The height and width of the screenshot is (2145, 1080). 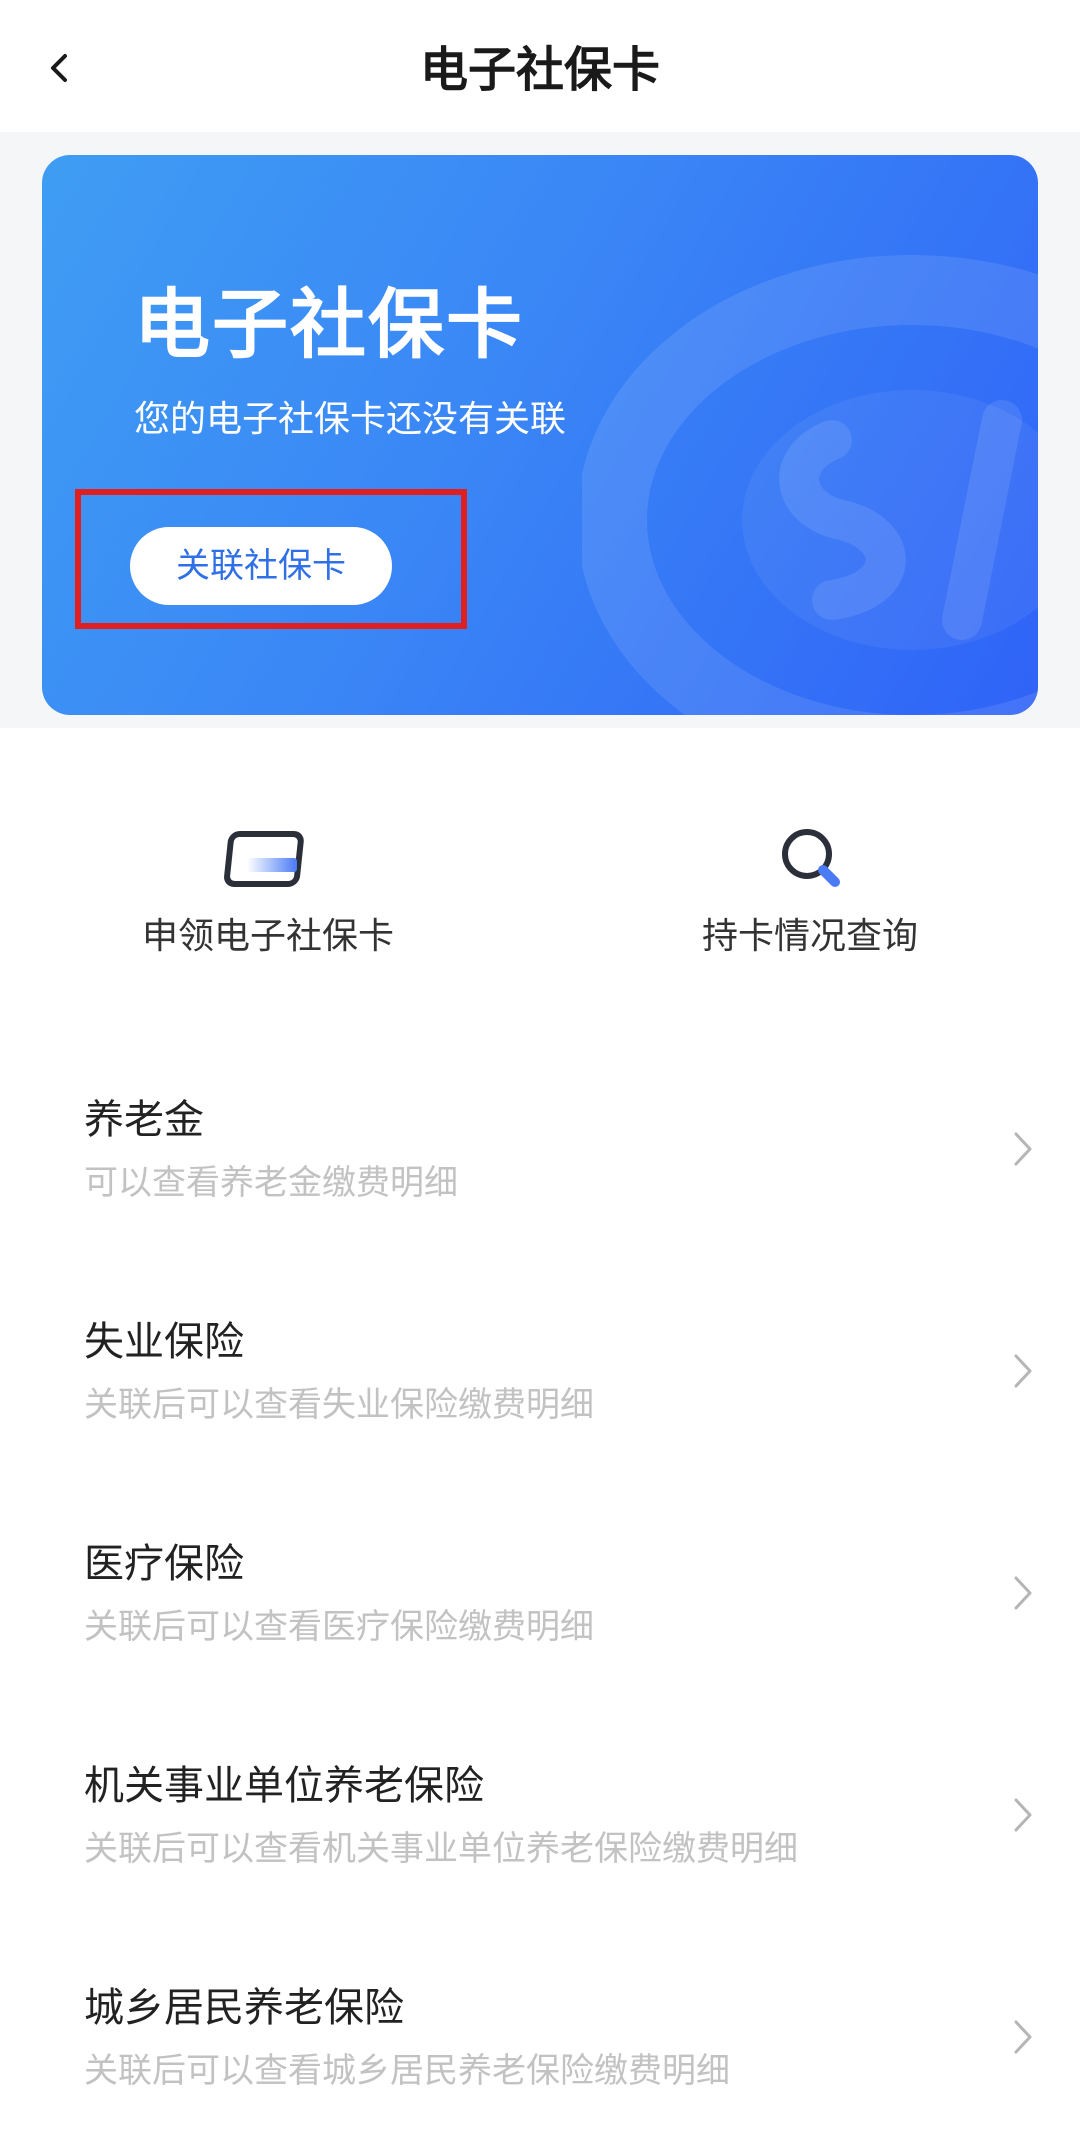 What do you see at coordinates (271, 559) in the screenshot?
I see `highlight-annotation-box` at bounding box center [271, 559].